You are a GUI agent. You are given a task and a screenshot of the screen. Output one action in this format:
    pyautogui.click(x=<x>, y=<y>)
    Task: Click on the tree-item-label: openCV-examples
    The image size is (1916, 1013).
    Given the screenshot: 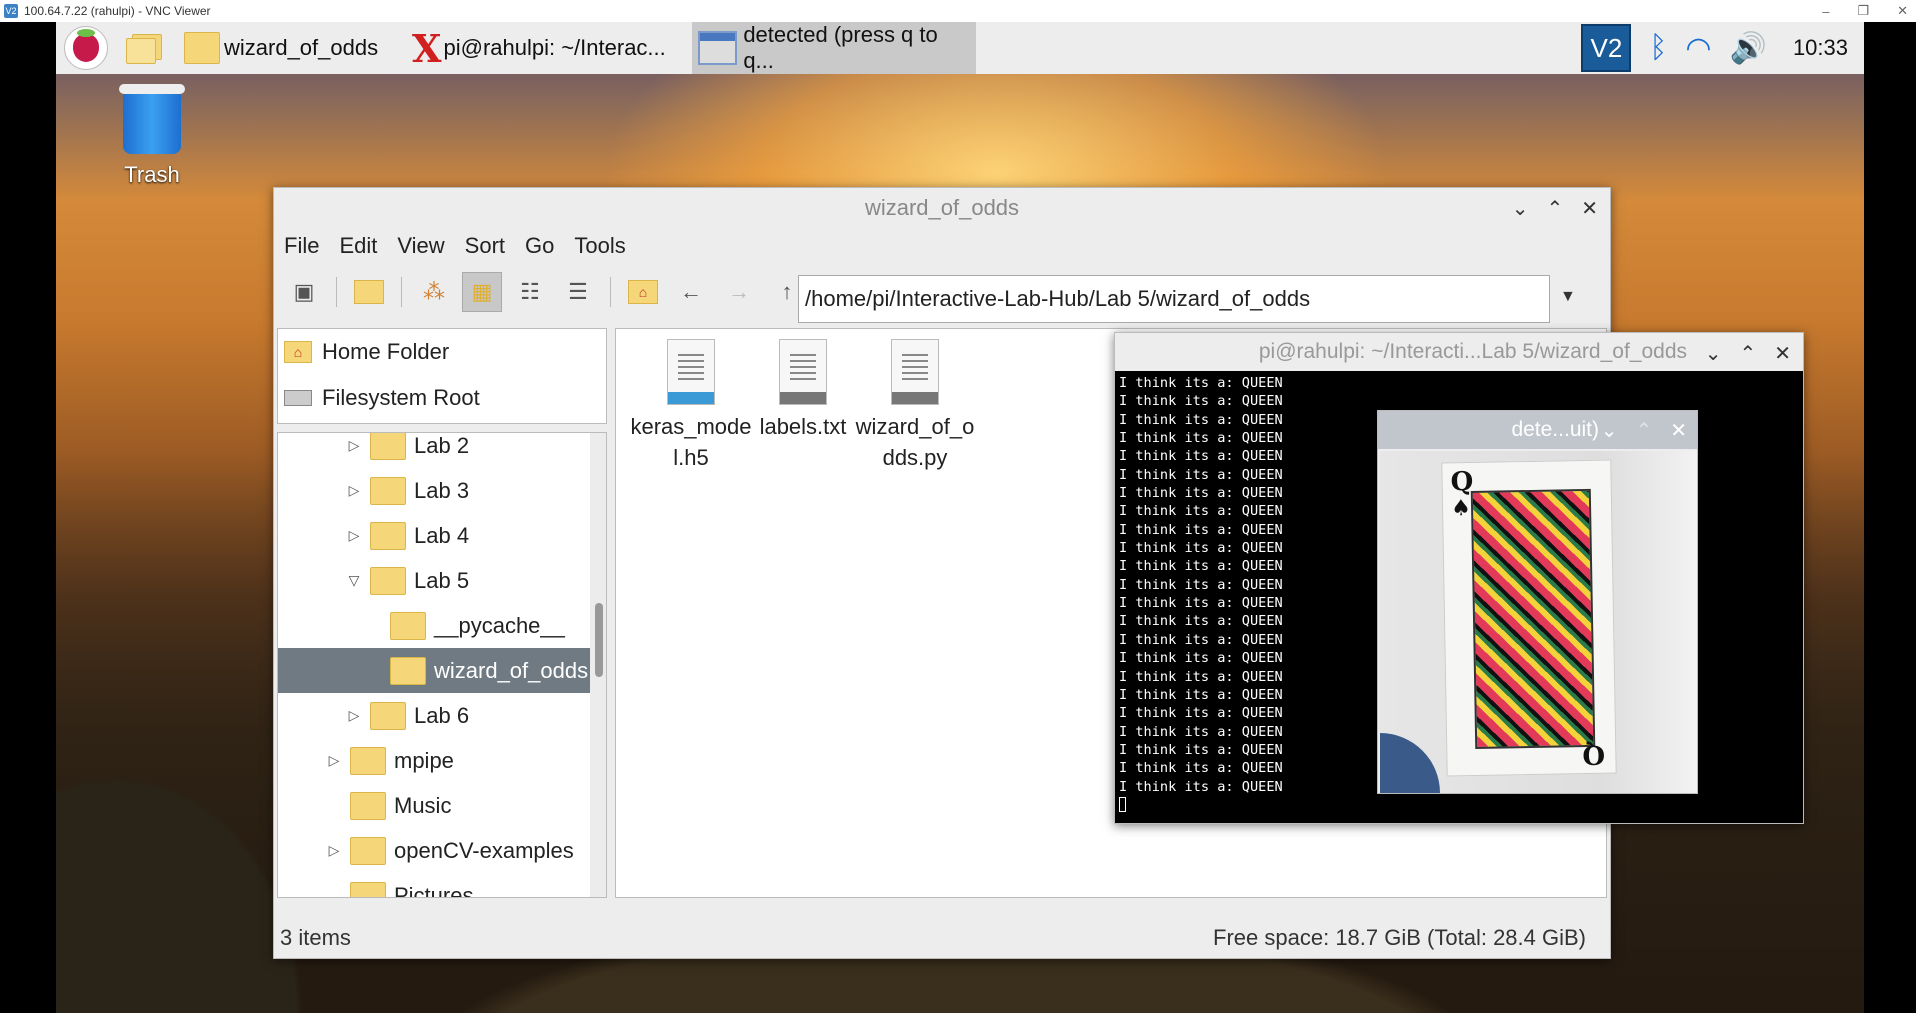 What is the action you would take?
    pyautogui.click(x=484, y=850)
    